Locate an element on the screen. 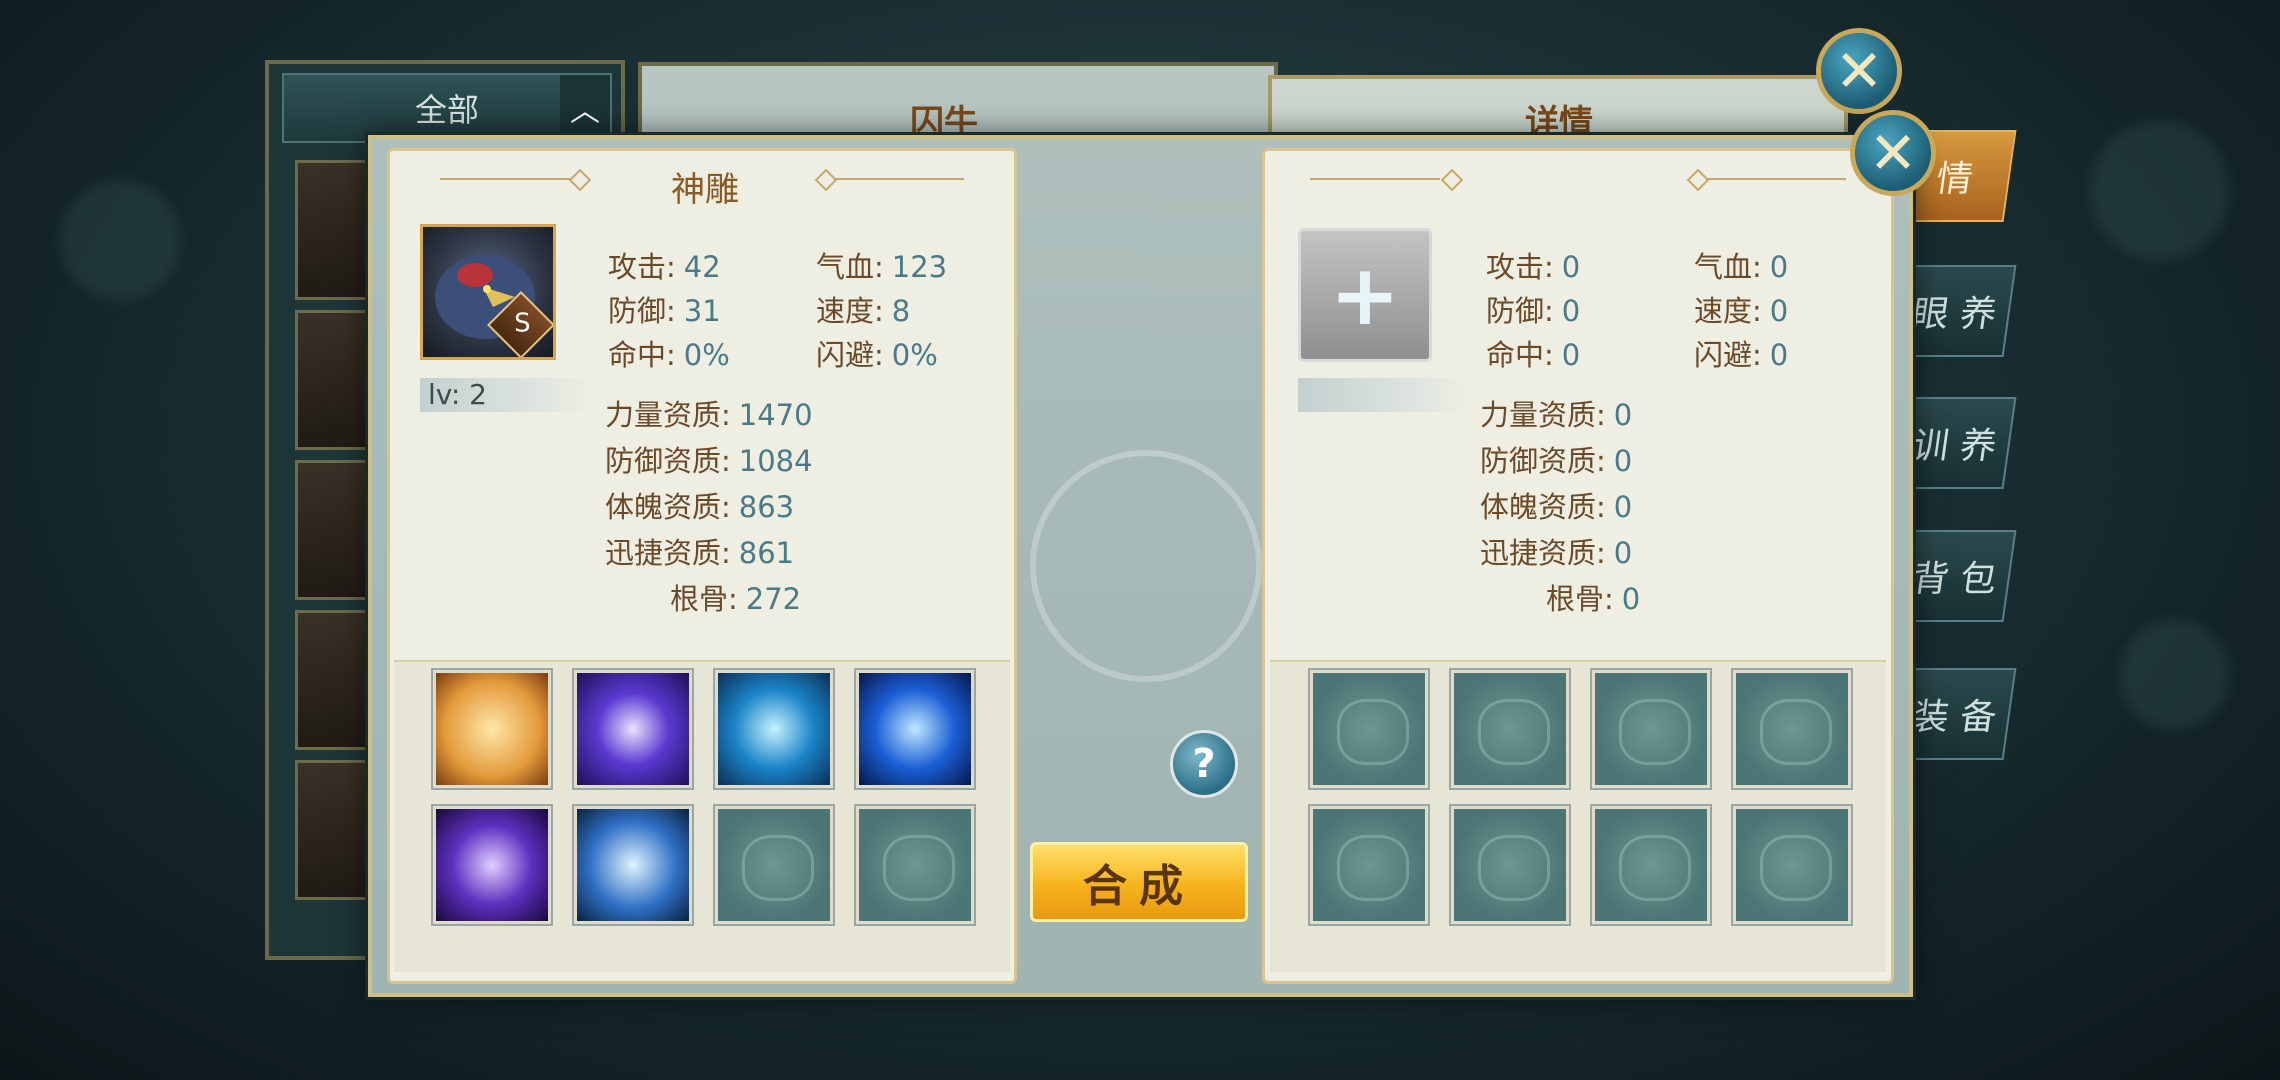 The height and width of the screenshot is (1080, 2280). close-button: ✕ is located at coordinates (1893, 153).